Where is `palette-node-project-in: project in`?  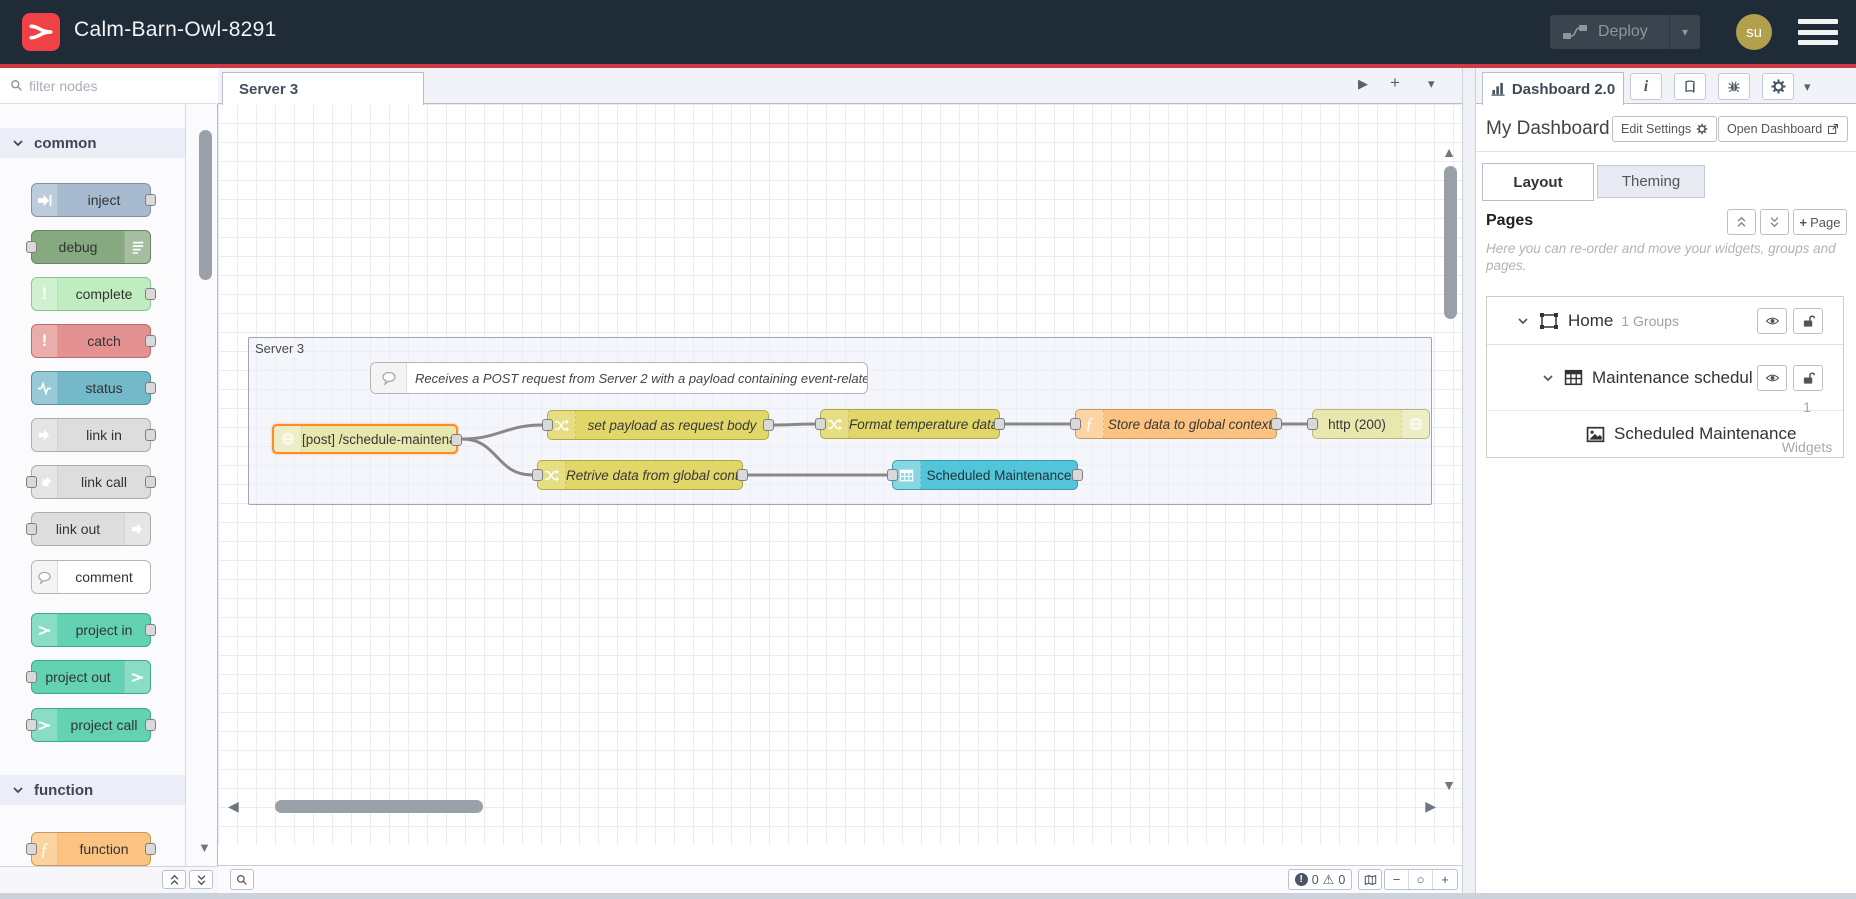 palette-node-project-in: project in is located at coordinates (93, 630).